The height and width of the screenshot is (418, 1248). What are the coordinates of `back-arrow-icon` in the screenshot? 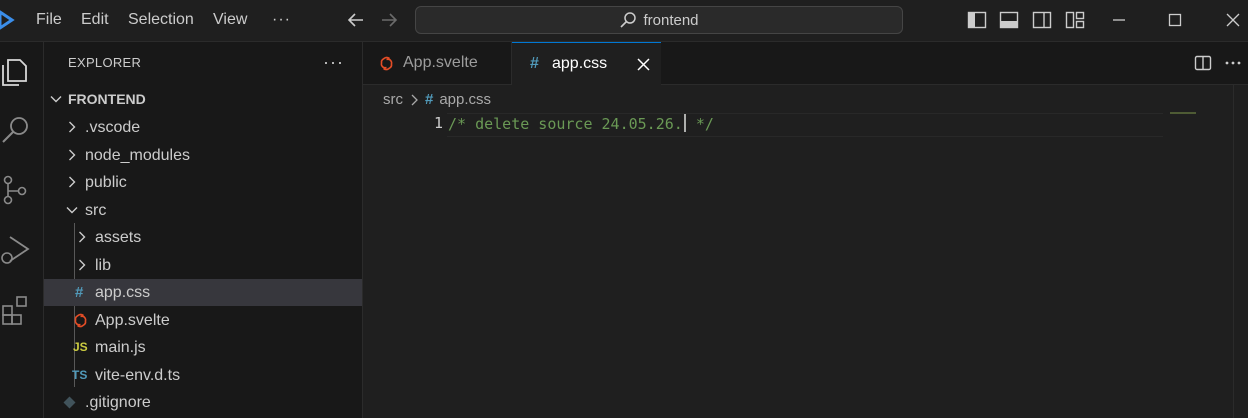 It's located at (356, 20).